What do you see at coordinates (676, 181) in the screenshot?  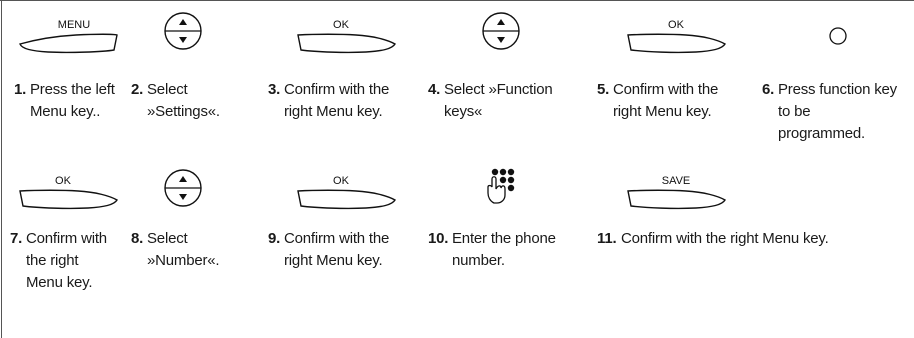 I see `save-key-label: SAVE` at bounding box center [676, 181].